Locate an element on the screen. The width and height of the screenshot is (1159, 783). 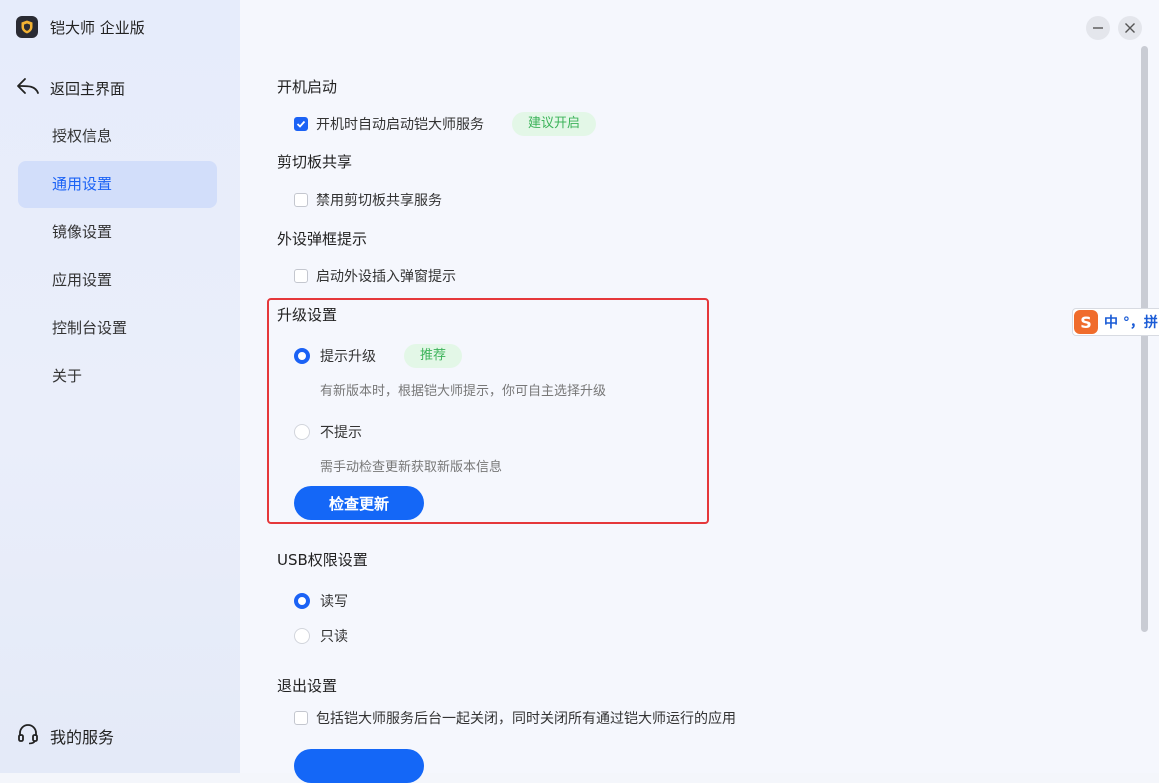
back-to-main-button: 返回主界面 is located at coordinates (70, 88).